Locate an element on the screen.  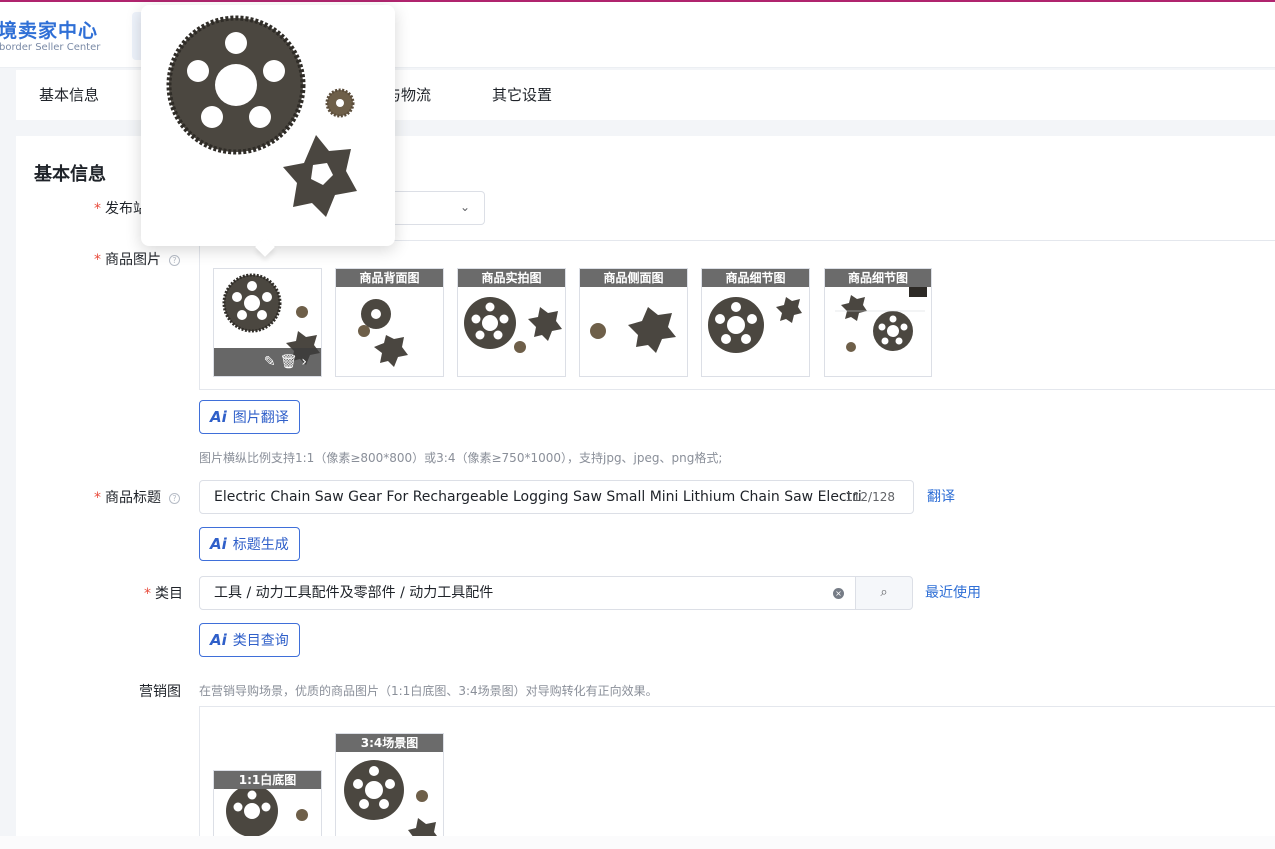
product-image-back: 商品背面图 is located at coordinates (389, 322).